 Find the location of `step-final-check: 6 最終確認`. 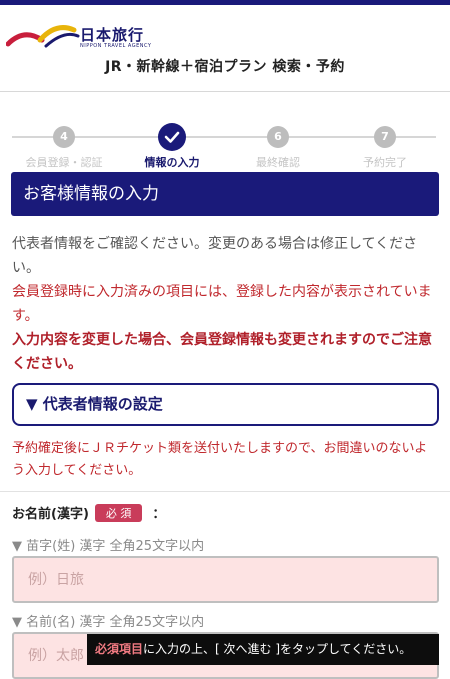

step-final-check: 6 最終確認 is located at coordinates (278, 147).